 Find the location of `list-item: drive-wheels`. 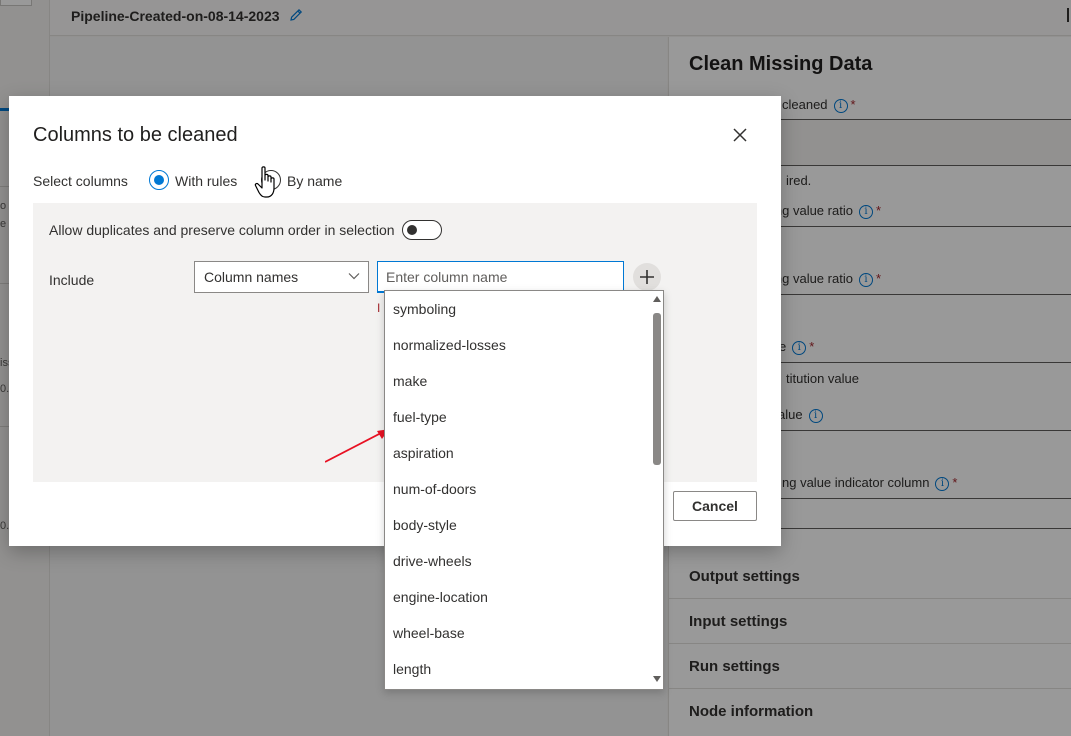

list-item: drive-wheels is located at coordinates (520, 563).